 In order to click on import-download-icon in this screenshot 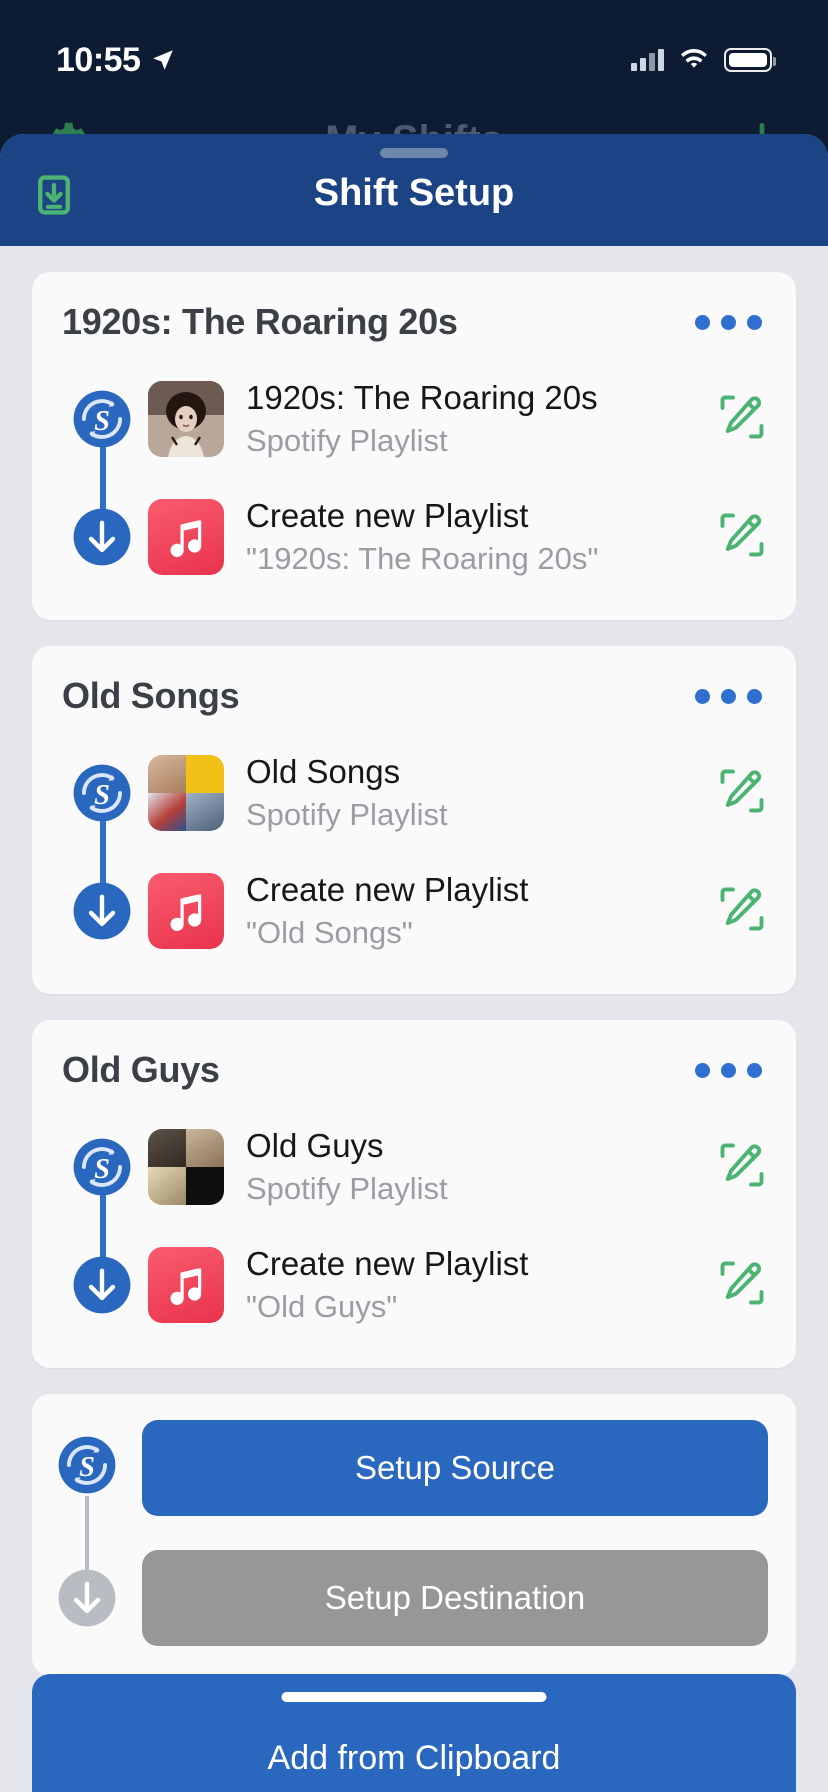, I will do `click(54, 197)`.